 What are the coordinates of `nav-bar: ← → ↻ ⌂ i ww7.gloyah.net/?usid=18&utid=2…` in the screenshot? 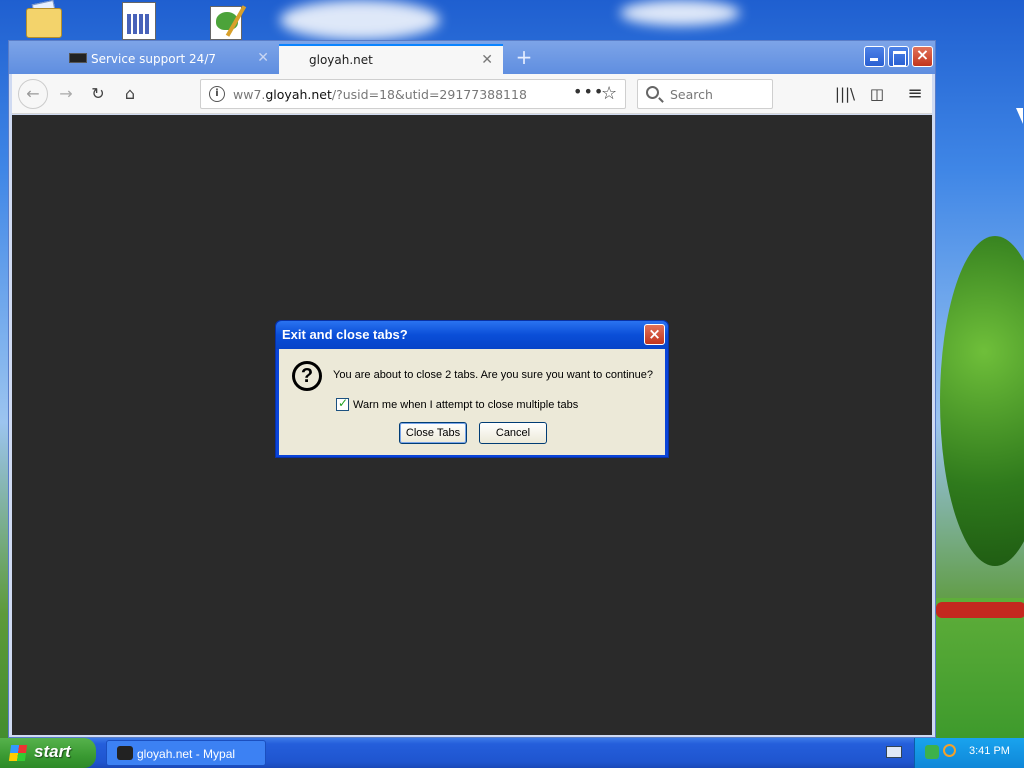 It's located at (472, 94).